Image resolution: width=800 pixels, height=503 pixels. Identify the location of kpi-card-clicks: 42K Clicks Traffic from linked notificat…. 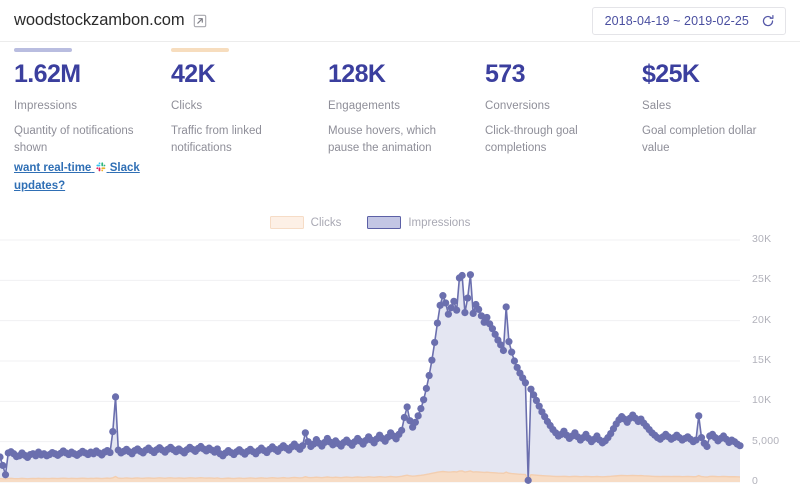
(249, 128).